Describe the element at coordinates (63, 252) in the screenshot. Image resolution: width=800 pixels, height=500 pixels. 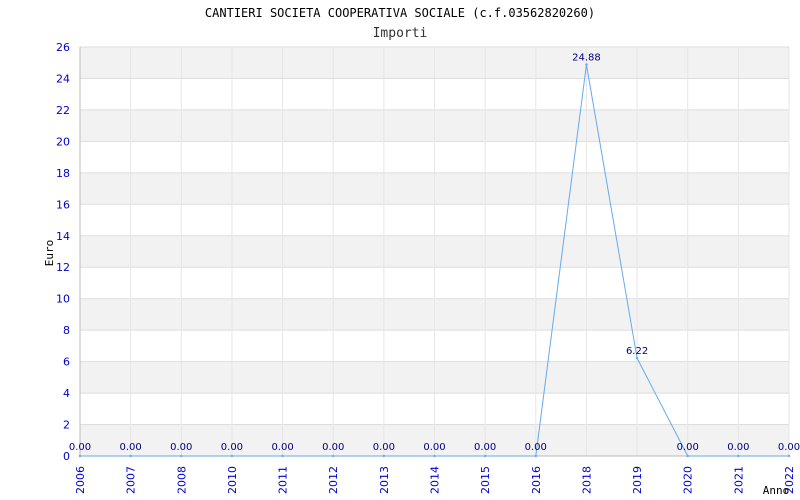
I see `y-tick-labels: 02468101214161820222426` at that location.